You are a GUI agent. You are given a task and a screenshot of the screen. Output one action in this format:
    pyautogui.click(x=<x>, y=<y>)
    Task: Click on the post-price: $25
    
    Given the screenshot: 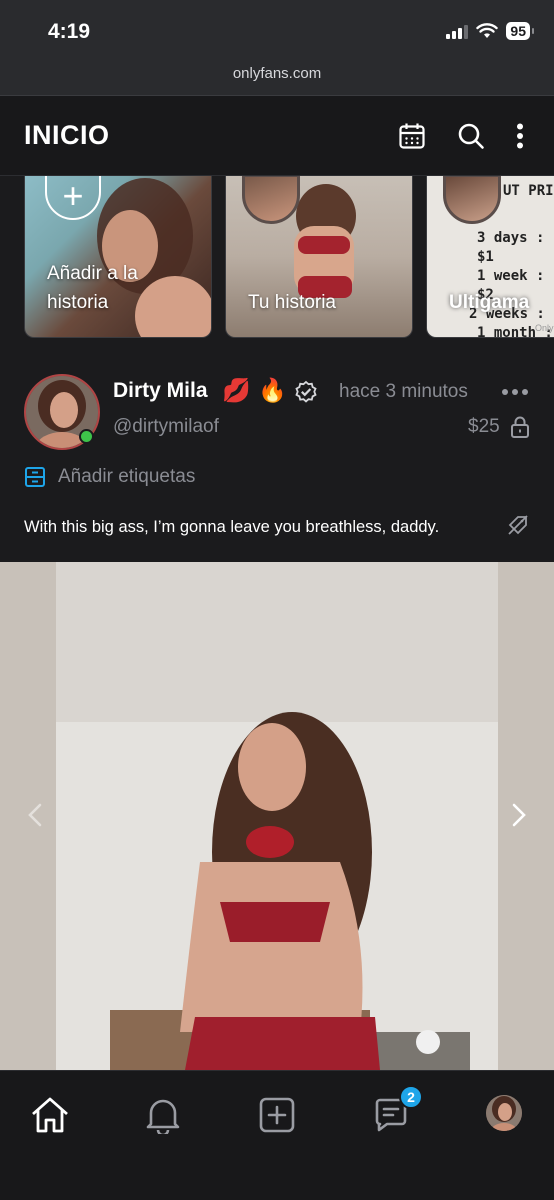 What is the action you would take?
    pyautogui.click(x=484, y=426)
    